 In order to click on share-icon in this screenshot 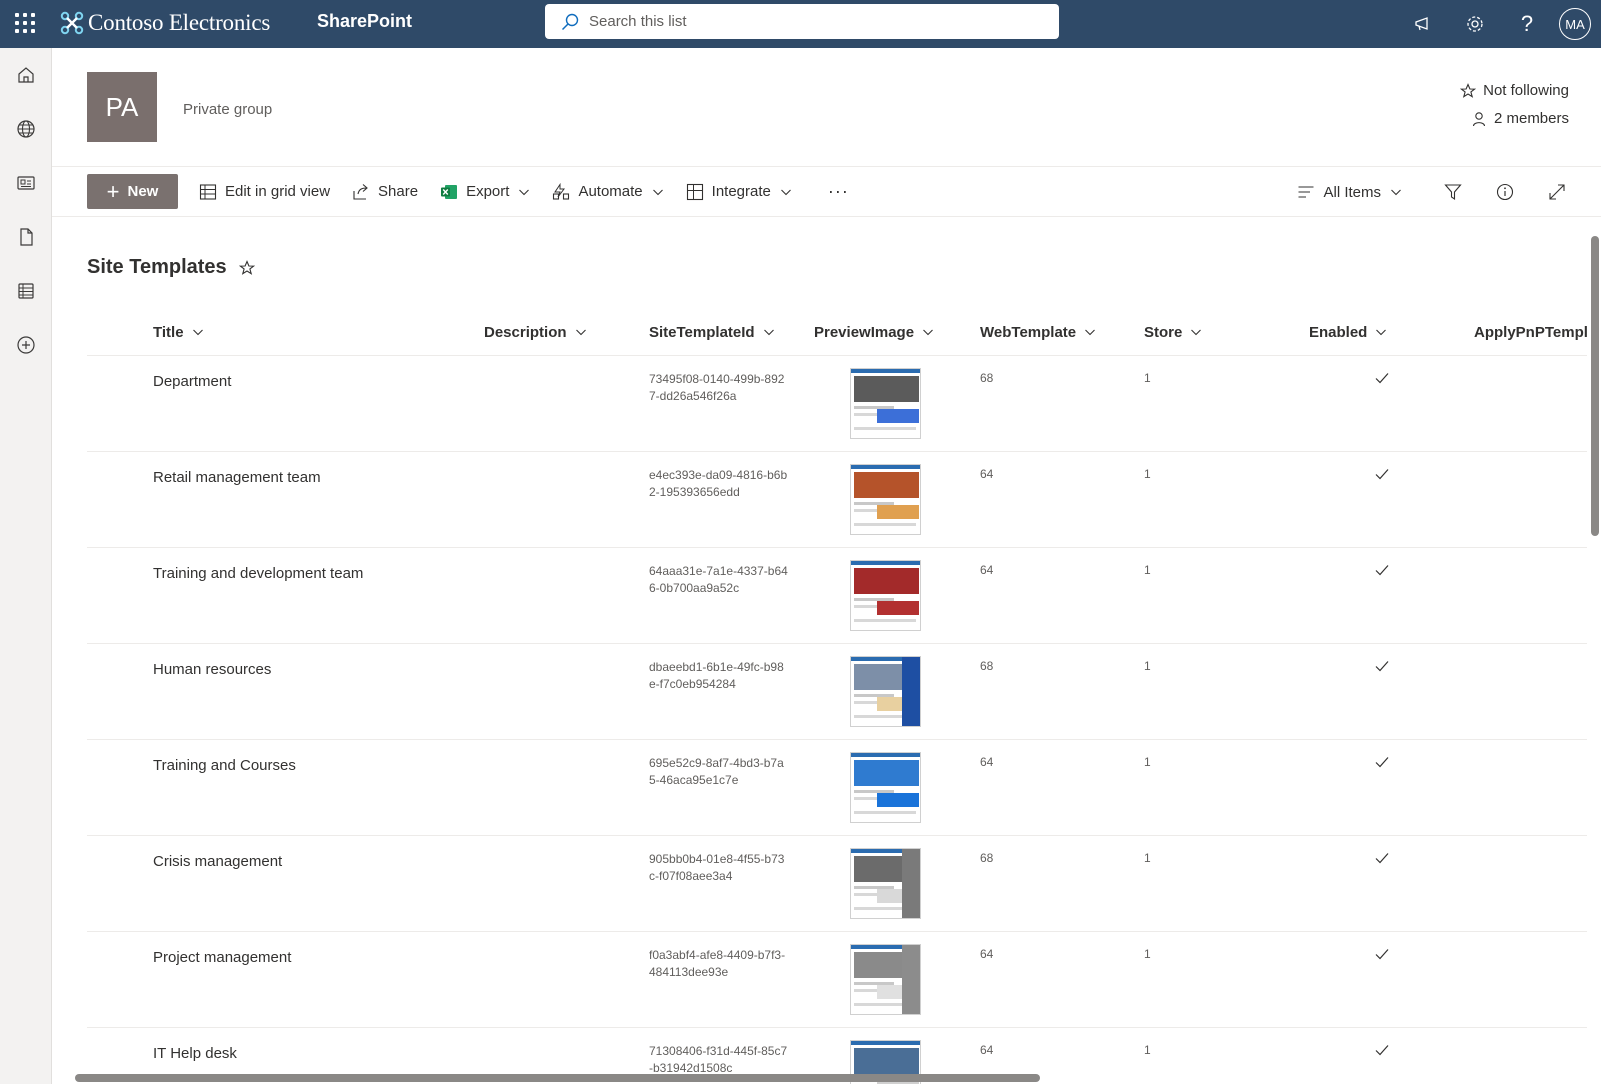, I will do `click(360, 191)`.